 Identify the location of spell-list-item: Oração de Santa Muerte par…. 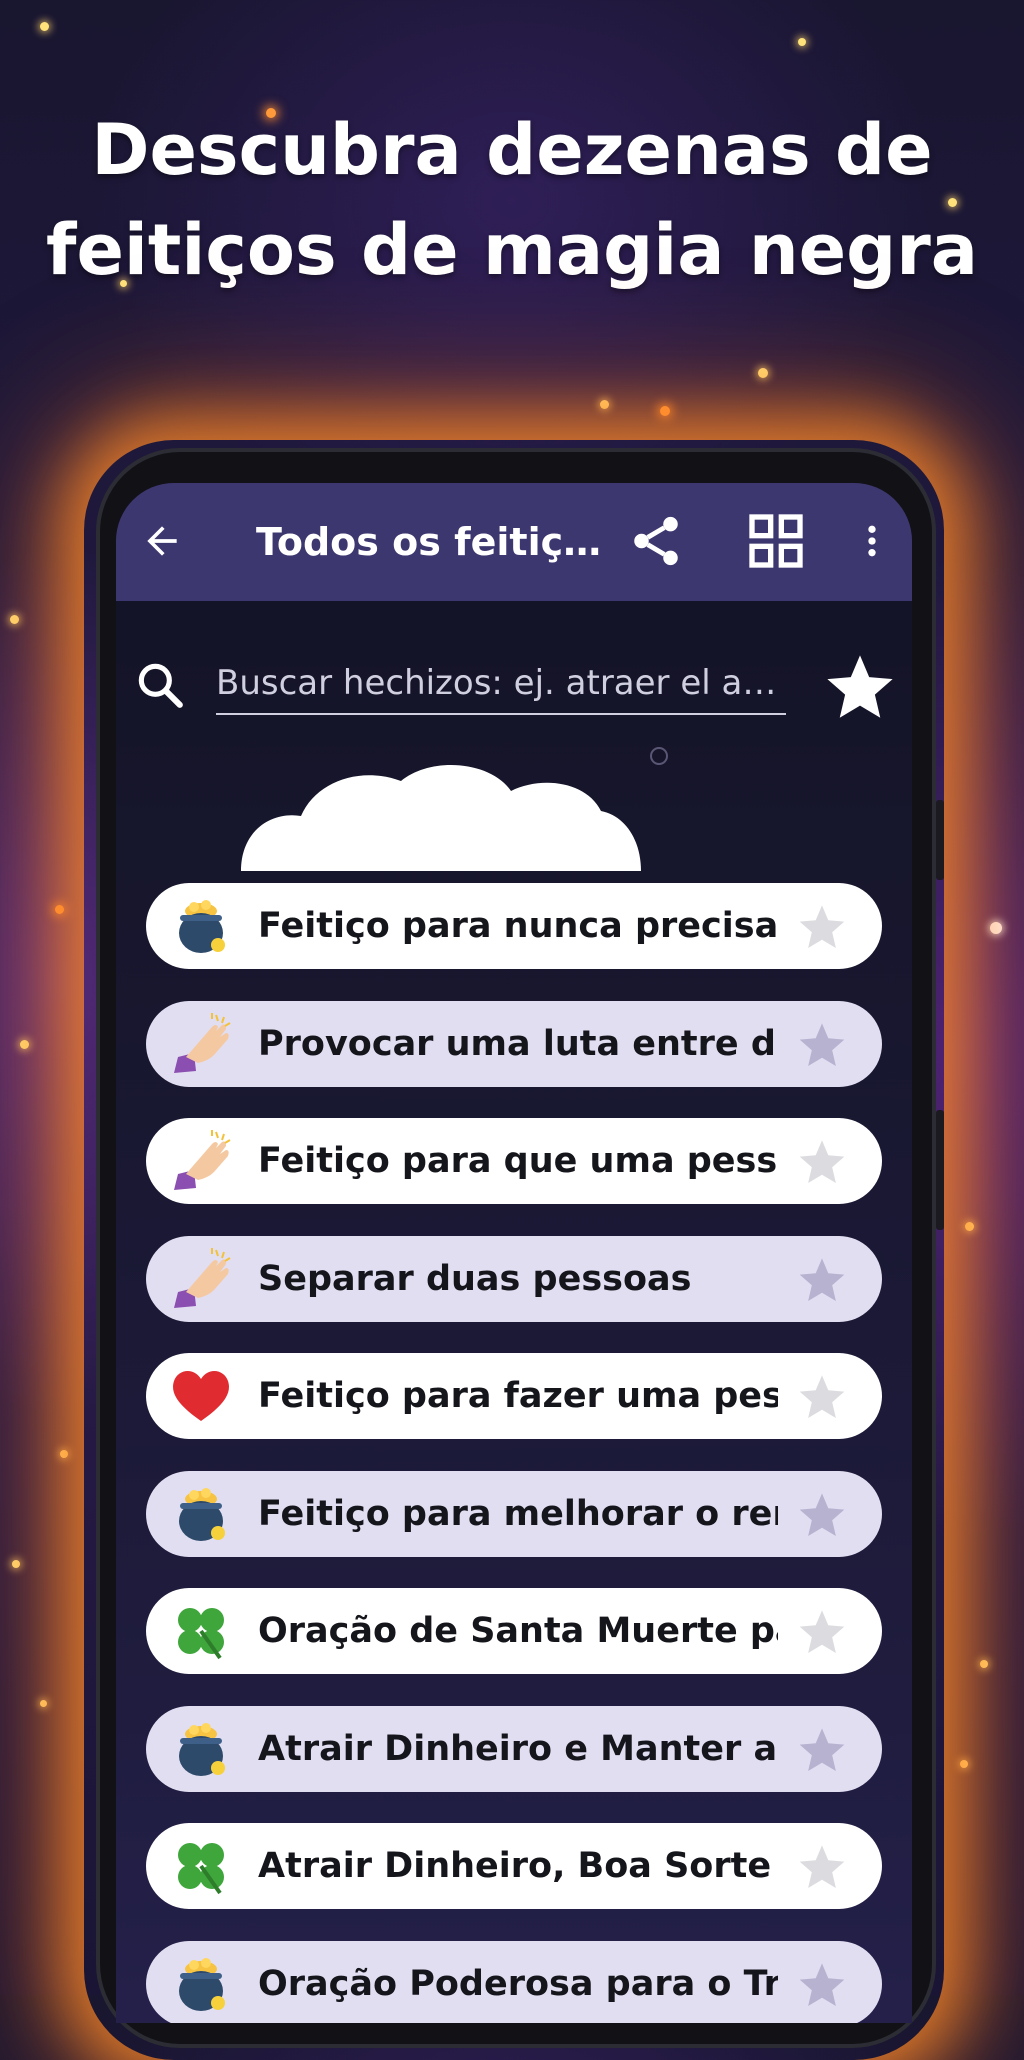
(514, 1631).